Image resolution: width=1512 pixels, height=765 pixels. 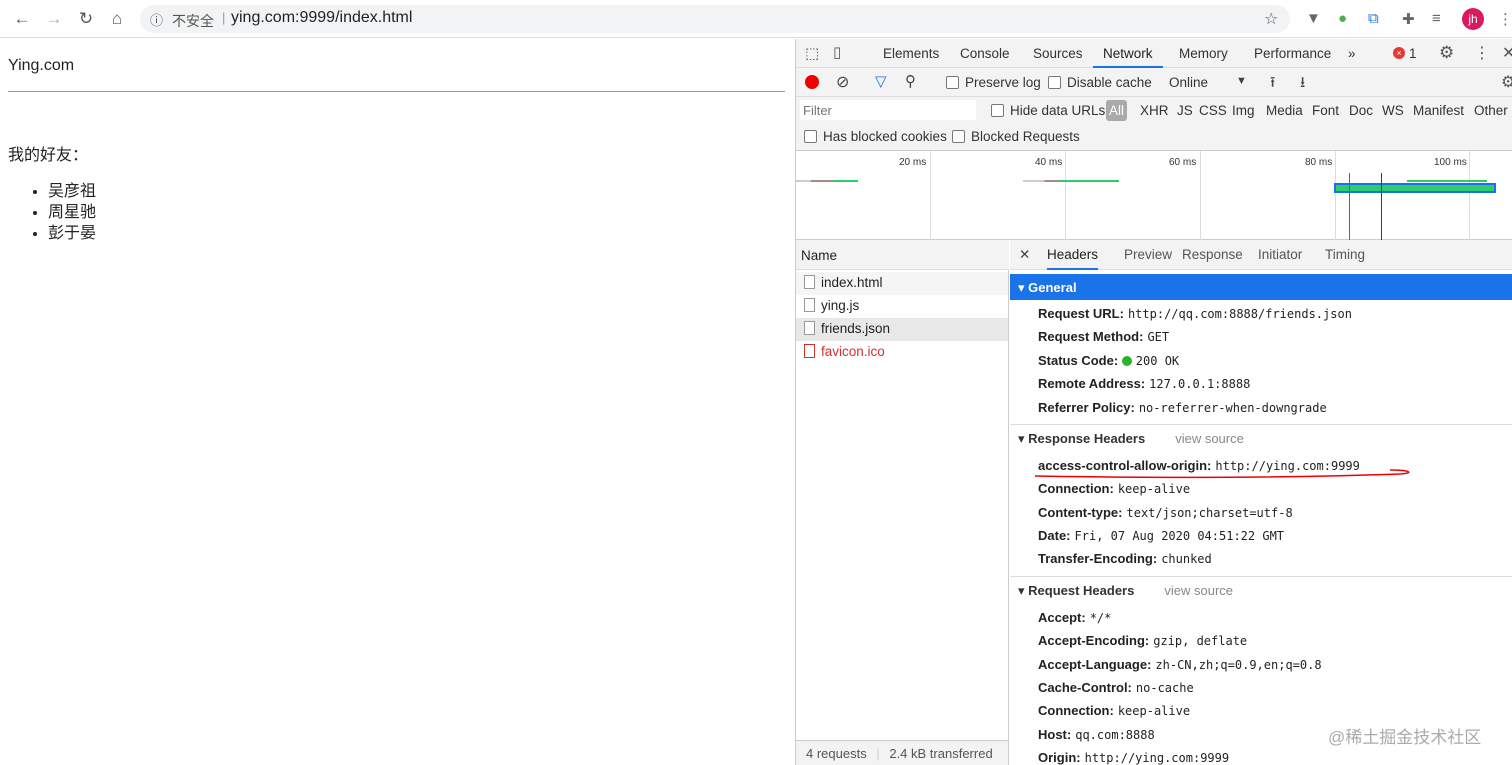 What do you see at coordinates (837, 52) in the screenshot?
I see `device-toggle-icon: ▯` at bounding box center [837, 52].